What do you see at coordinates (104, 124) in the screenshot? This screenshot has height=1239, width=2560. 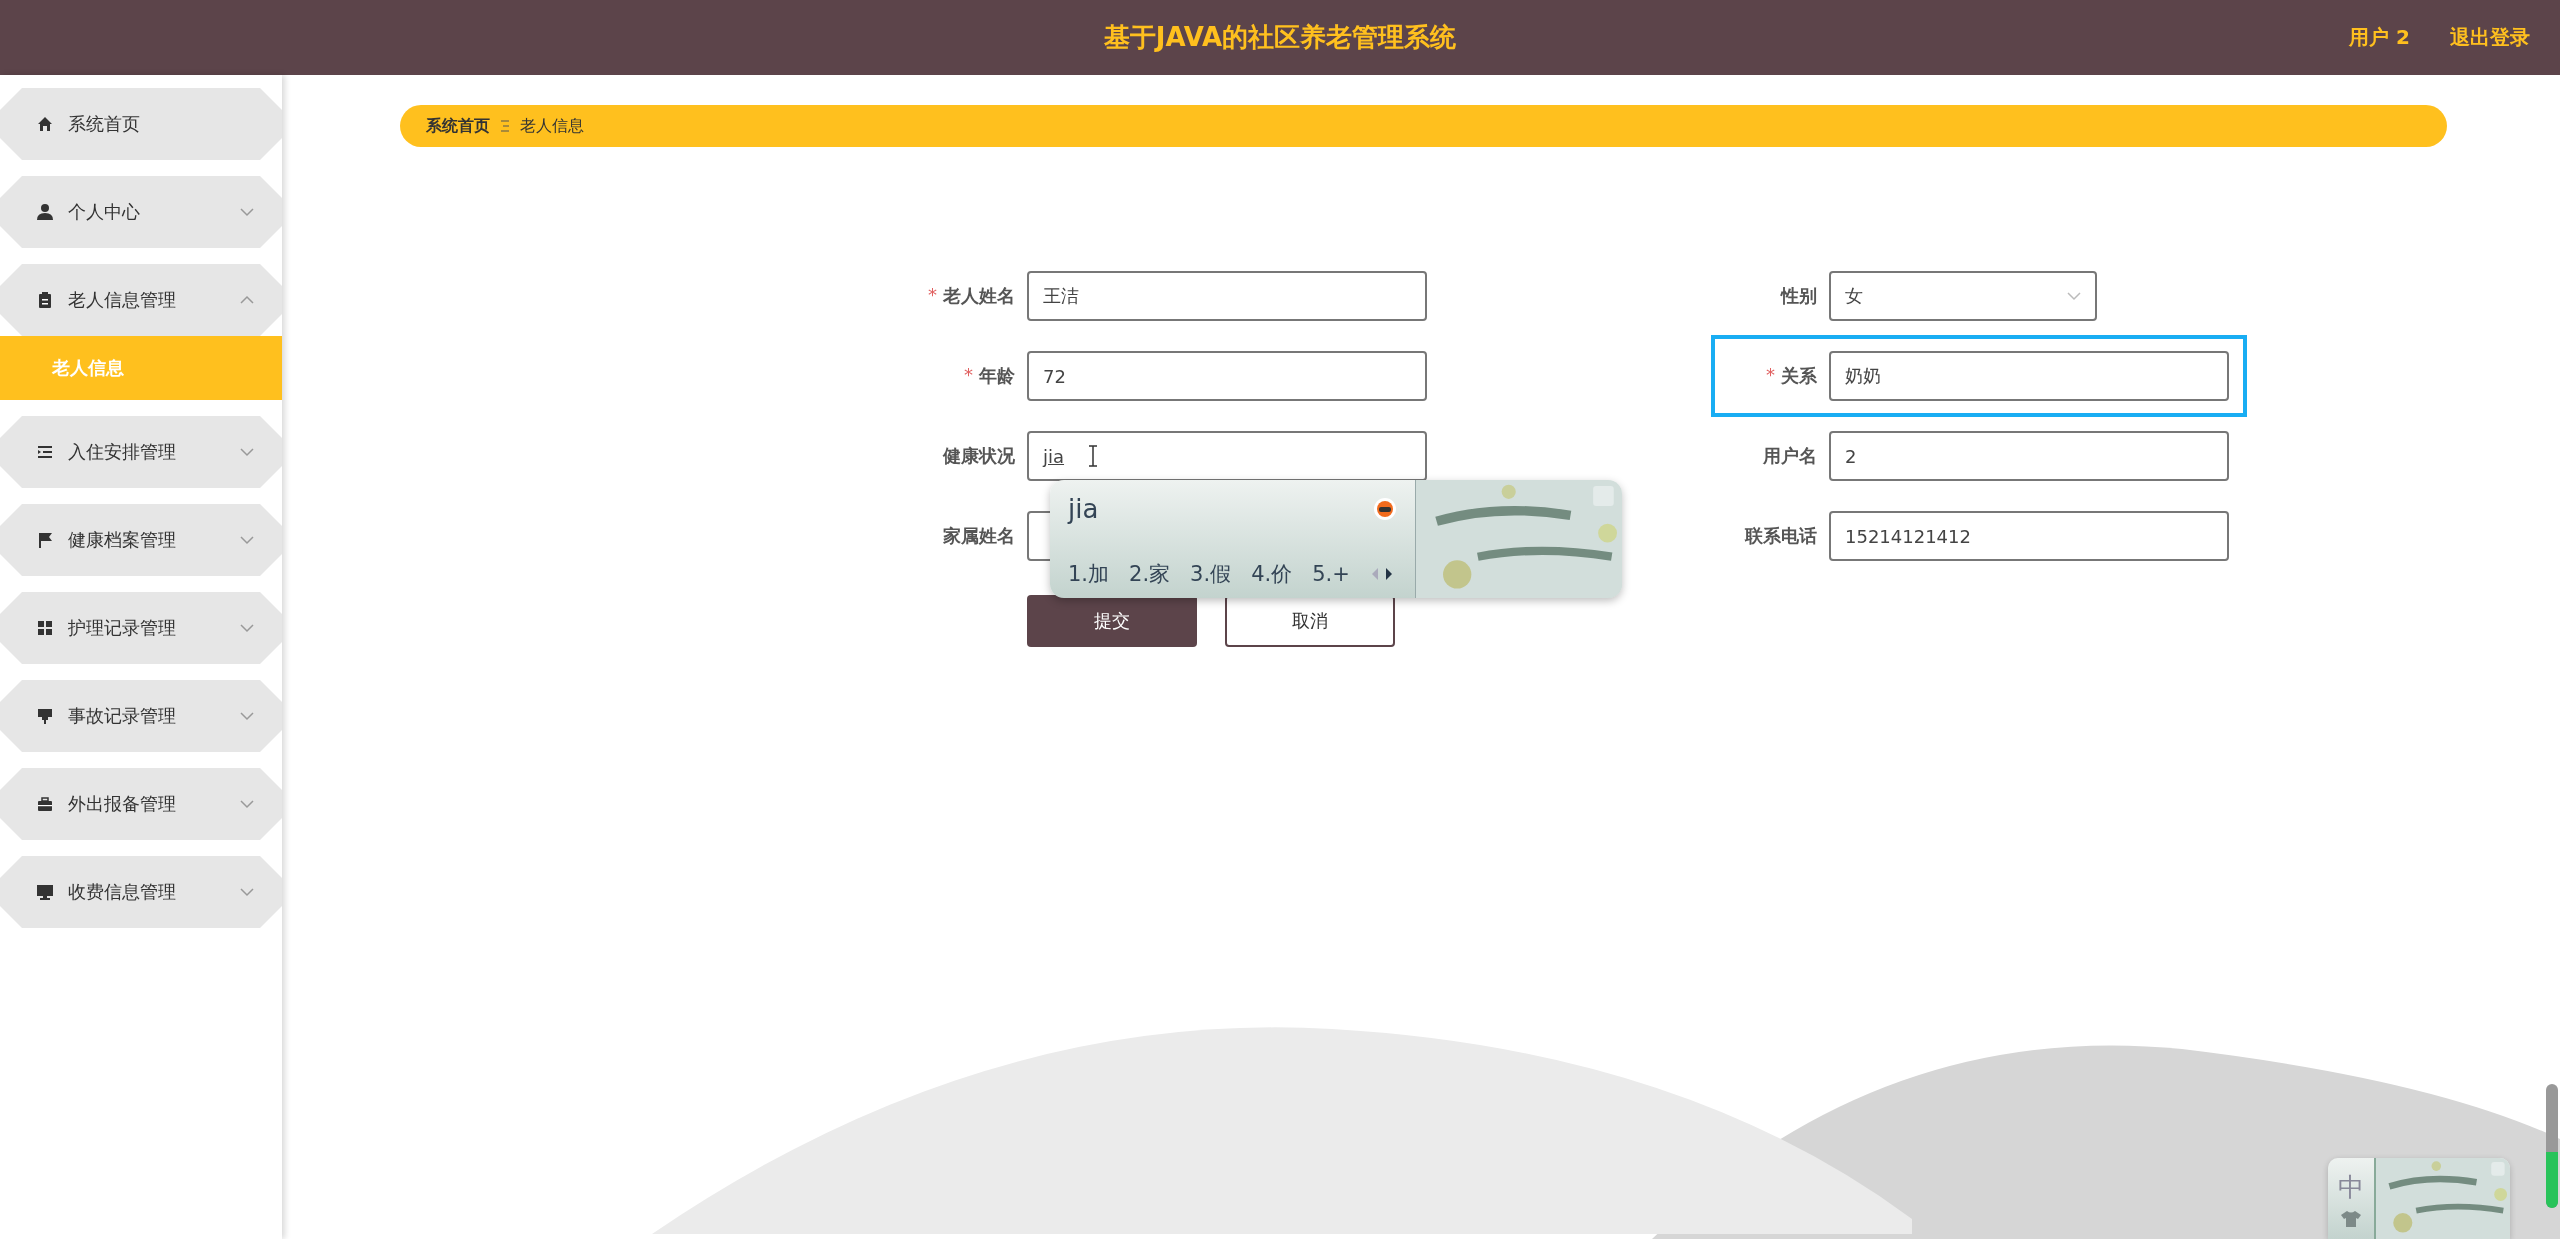 I see `sidebar-label: 系统首页` at bounding box center [104, 124].